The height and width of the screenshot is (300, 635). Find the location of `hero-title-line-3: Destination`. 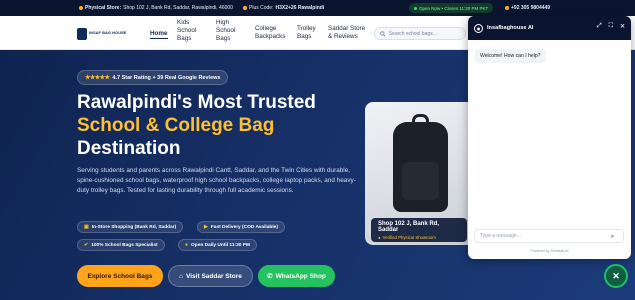

hero-title-line-3: Destination is located at coordinates (129, 148).